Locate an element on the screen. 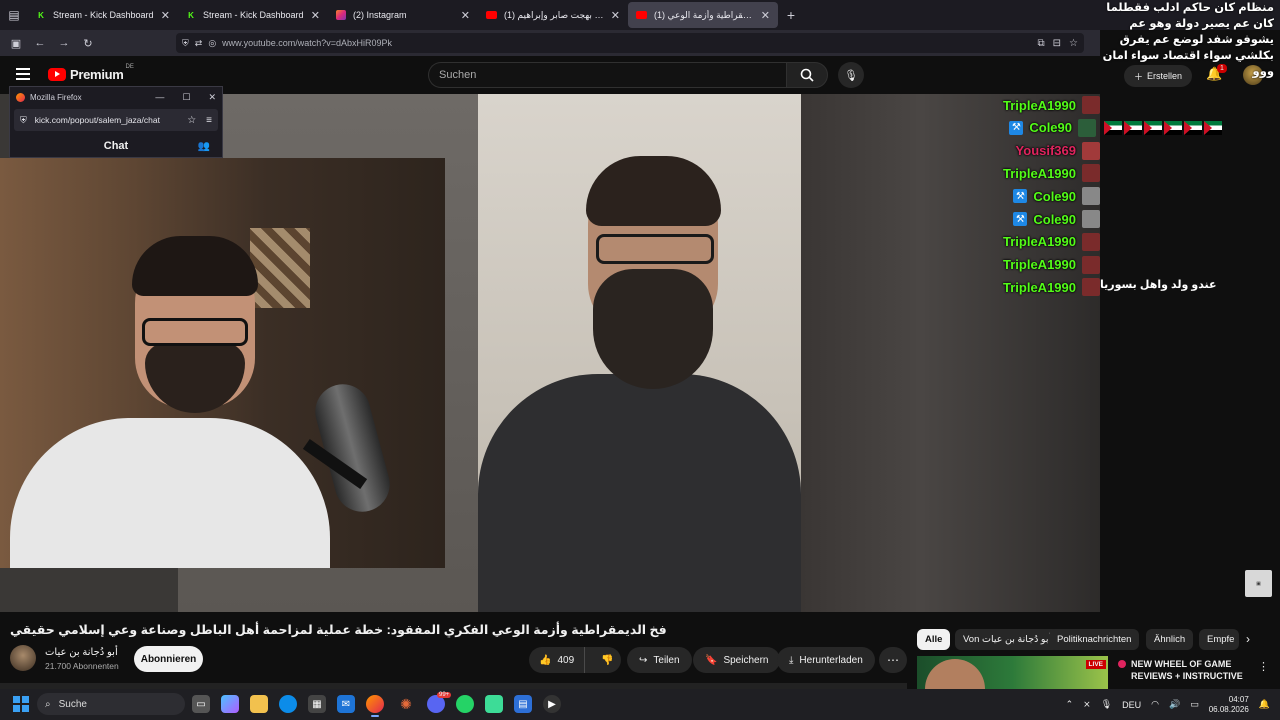 The width and height of the screenshot is (1280, 720). share-button: ↪ Teilen is located at coordinates (659, 660).